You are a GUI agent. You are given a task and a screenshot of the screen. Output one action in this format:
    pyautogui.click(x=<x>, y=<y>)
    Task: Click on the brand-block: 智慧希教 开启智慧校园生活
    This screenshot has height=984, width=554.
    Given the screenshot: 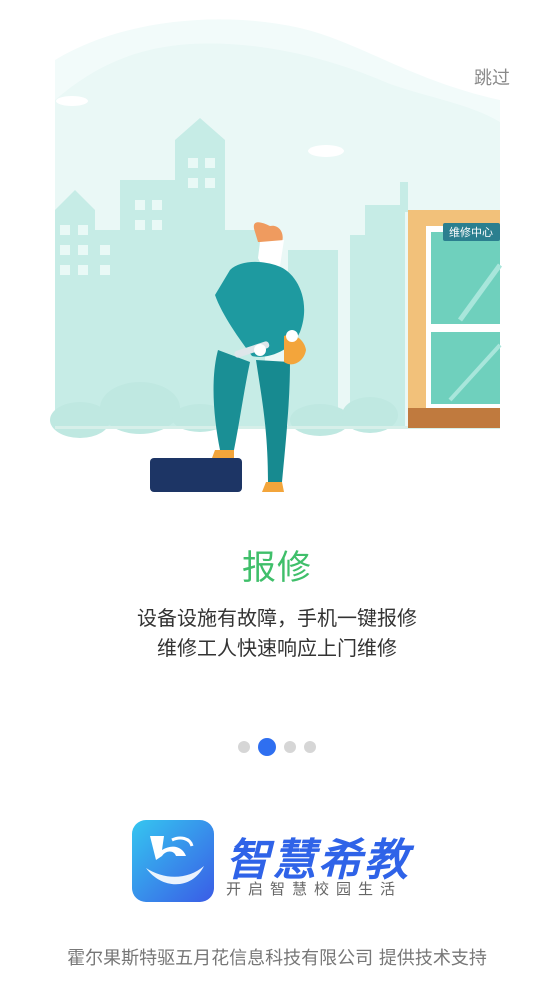 What is the action you would take?
    pyautogui.click(x=282, y=861)
    